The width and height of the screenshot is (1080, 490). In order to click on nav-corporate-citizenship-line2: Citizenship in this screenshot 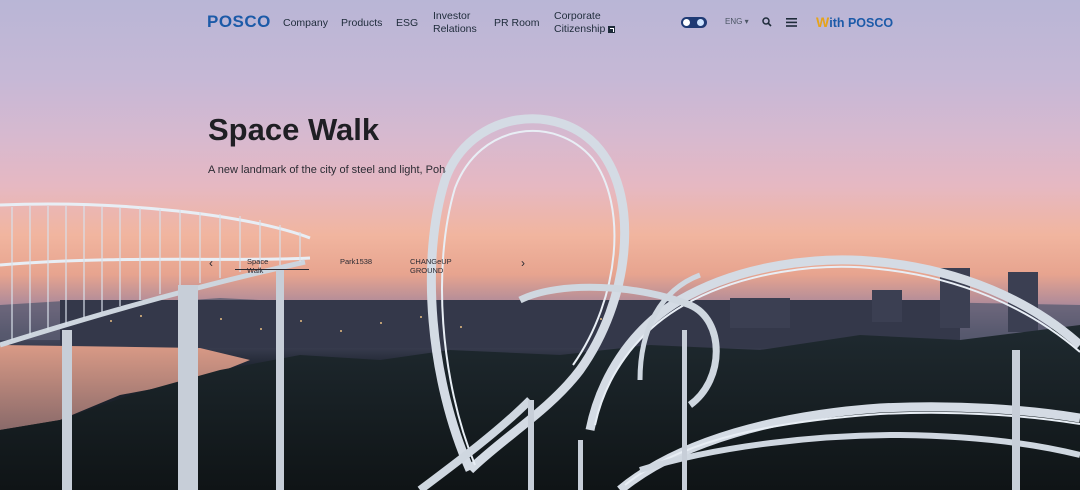, I will do `click(580, 29)`.